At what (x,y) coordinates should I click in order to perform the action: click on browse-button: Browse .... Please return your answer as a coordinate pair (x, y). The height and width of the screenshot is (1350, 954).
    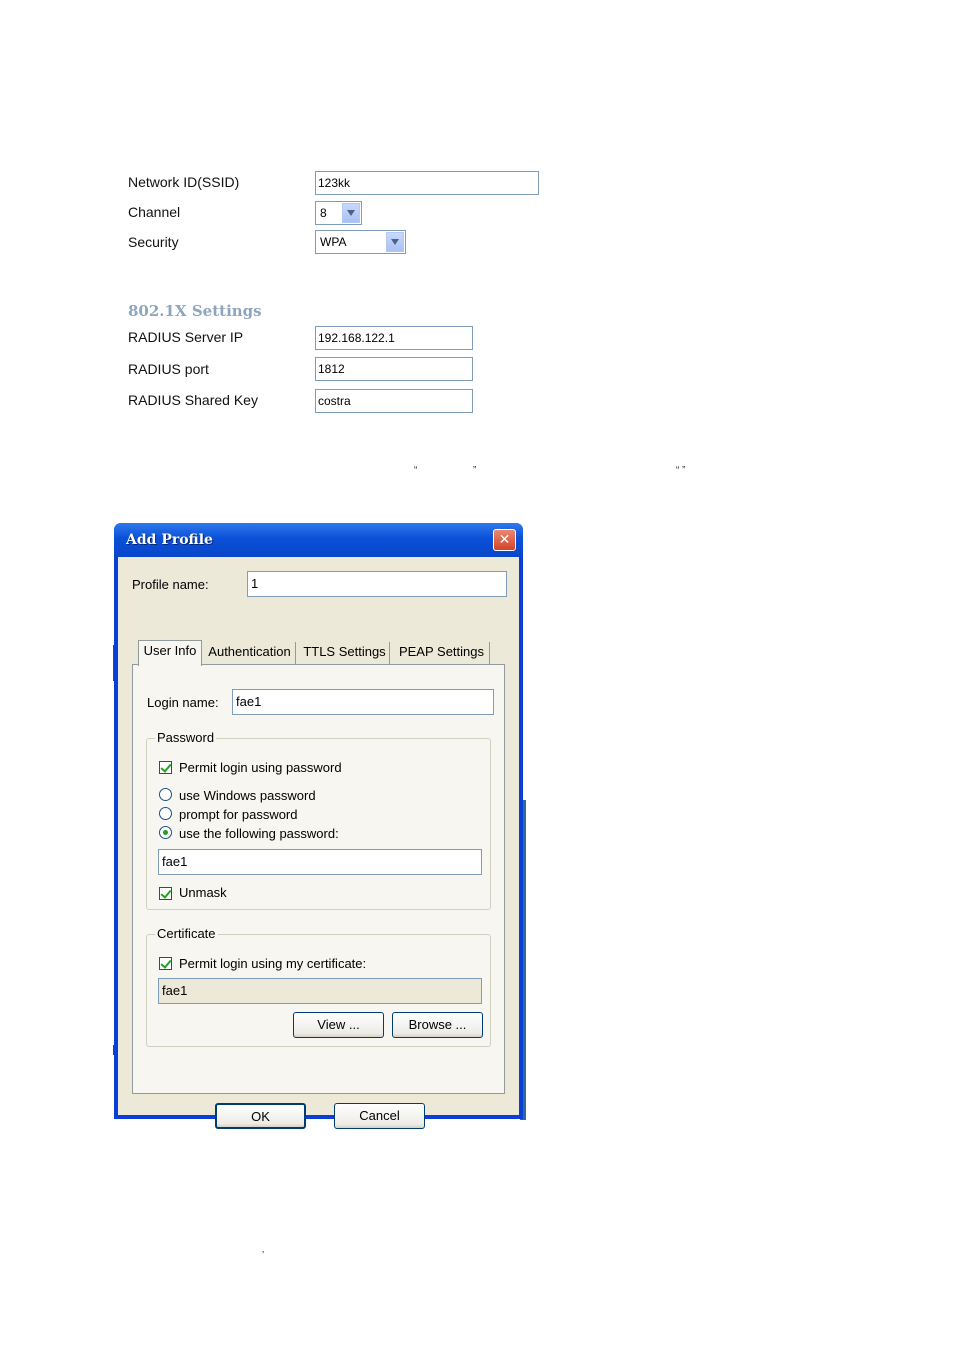
    Looking at the image, I should click on (437, 1025).